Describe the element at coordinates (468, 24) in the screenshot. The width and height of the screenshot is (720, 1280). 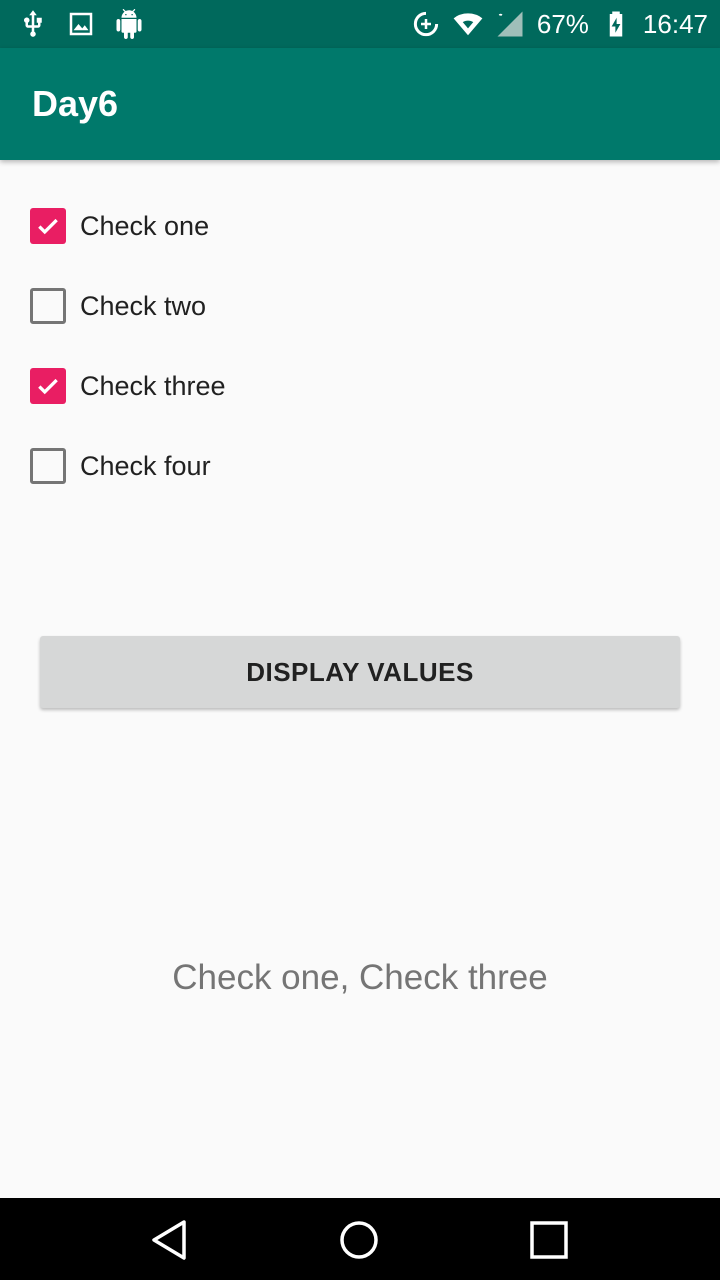
I see `wifi-icon` at that location.